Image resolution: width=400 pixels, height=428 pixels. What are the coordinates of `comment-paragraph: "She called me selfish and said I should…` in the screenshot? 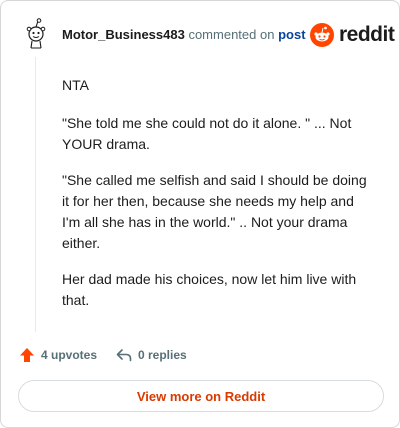 It's located at (214, 211).